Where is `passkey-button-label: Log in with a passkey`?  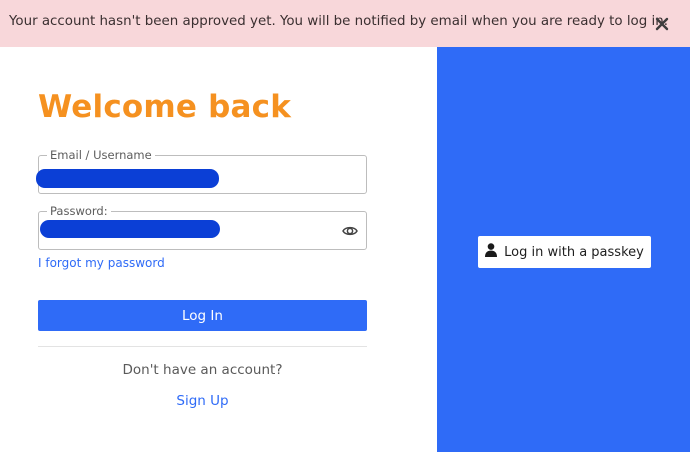 passkey-button-label: Log in with a passkey is located at coordinates (574, 252).